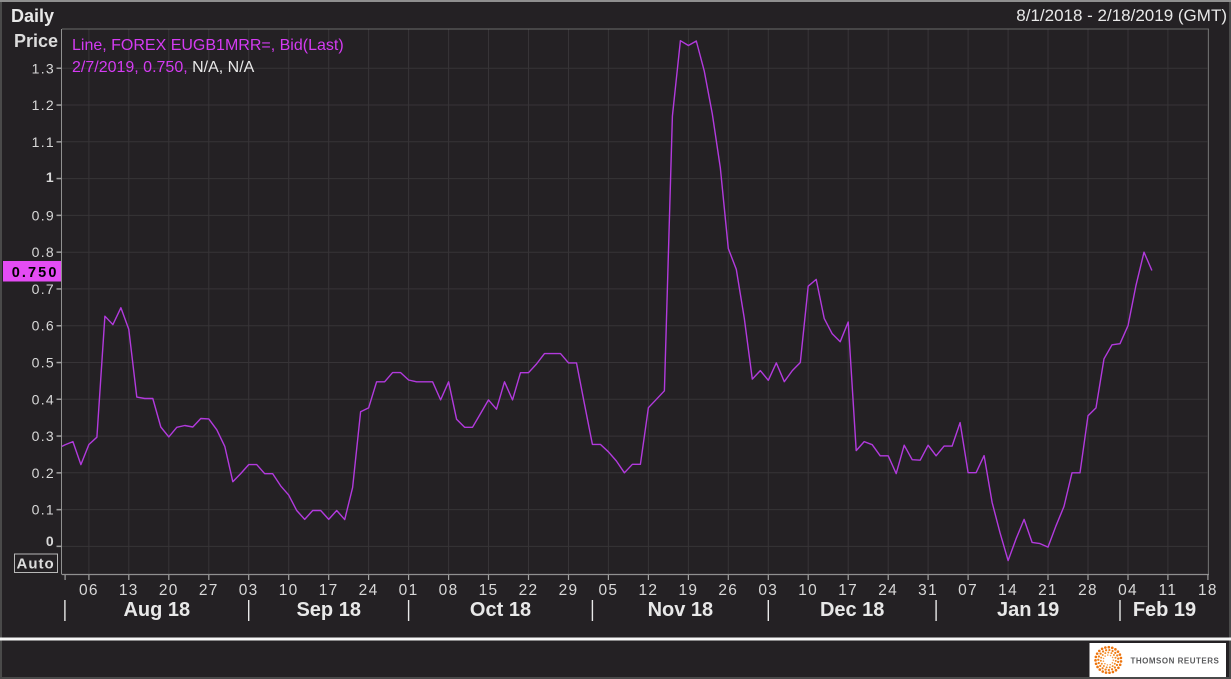 The height and width of the screenshot is (679, 1231). I want to click on svg-text: 0.1, so click(43, 510).